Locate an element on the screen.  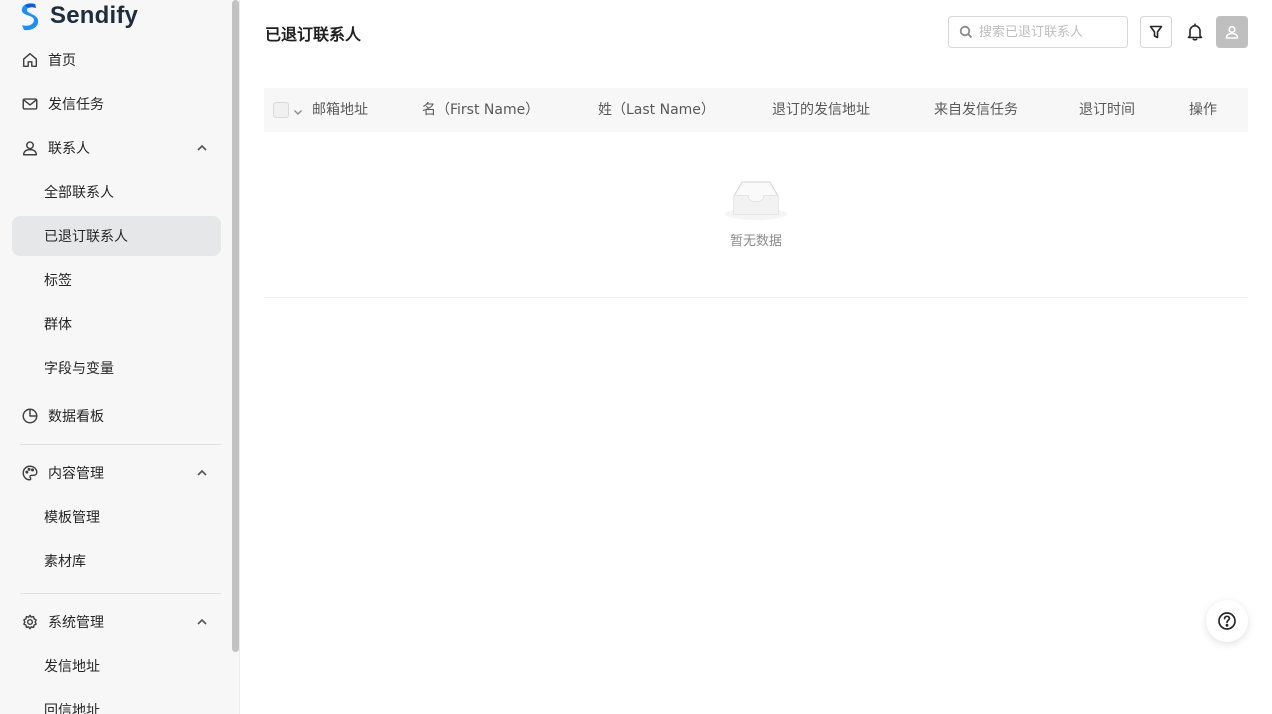
palette-icon is located at coordinates (30, 473).